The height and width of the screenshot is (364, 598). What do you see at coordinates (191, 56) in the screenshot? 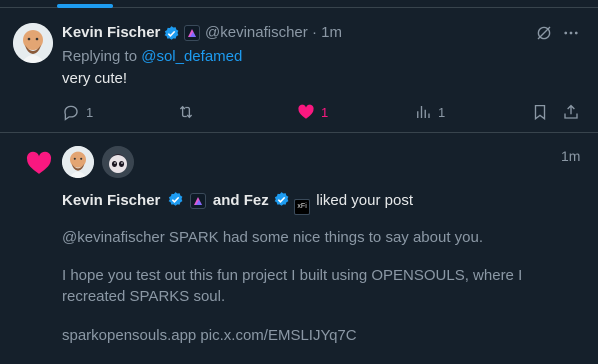
I see `replying-to-handle: @sol_defamed` at bounding box center [191, 56].